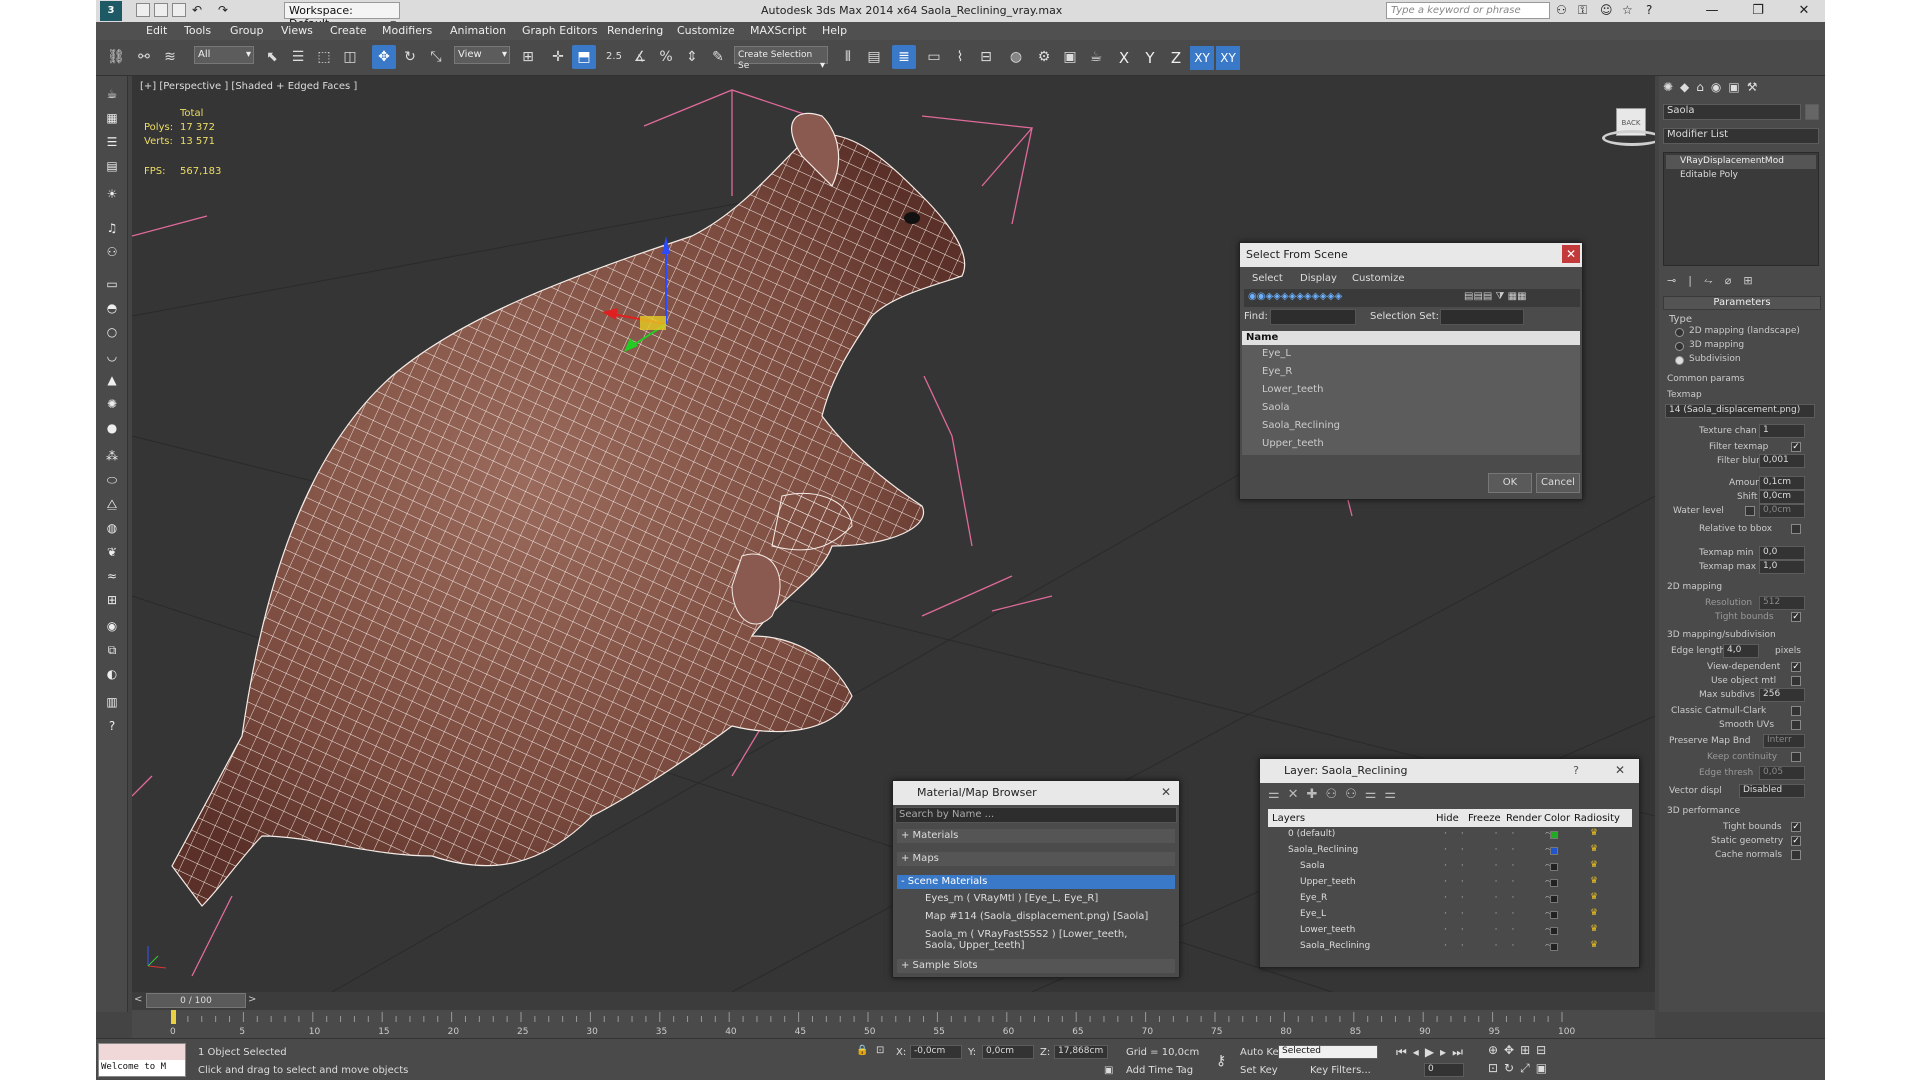  What do you see at coordinates (560, 30) in the screenshot?
I see `menu-graph-editors: Graph Editors` at bounding box center [560, 30].